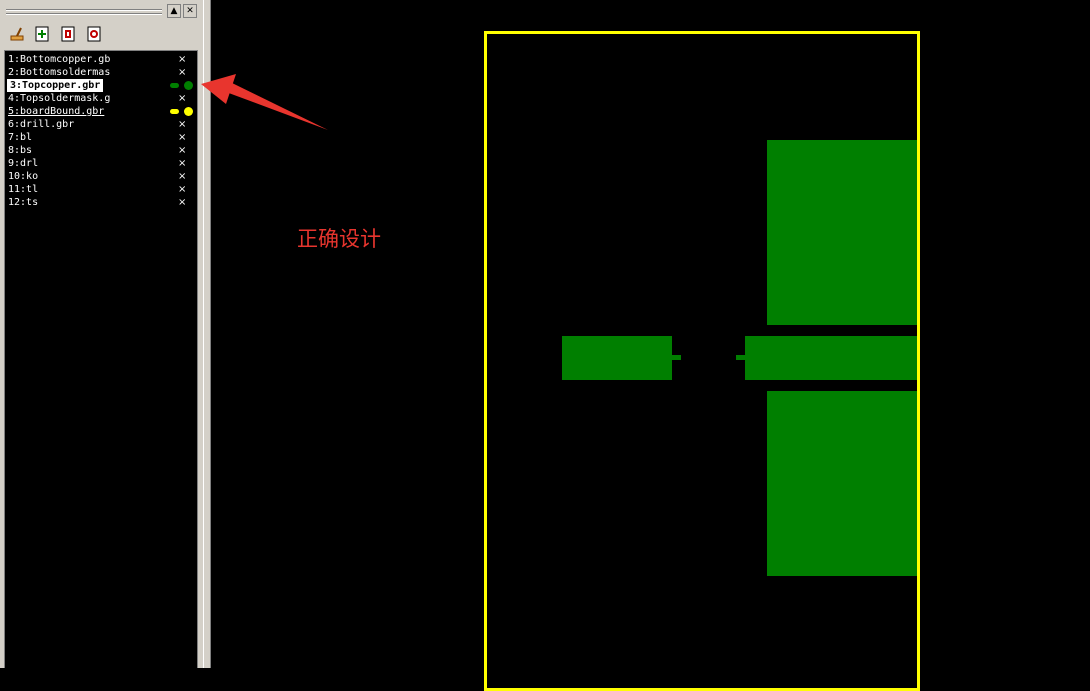 The image size is (1090, 691). What do you see at coordinates (101, 189) in the screenshot?
I see `layer-row: 11:tl ×` at bounding box center [101, 189].